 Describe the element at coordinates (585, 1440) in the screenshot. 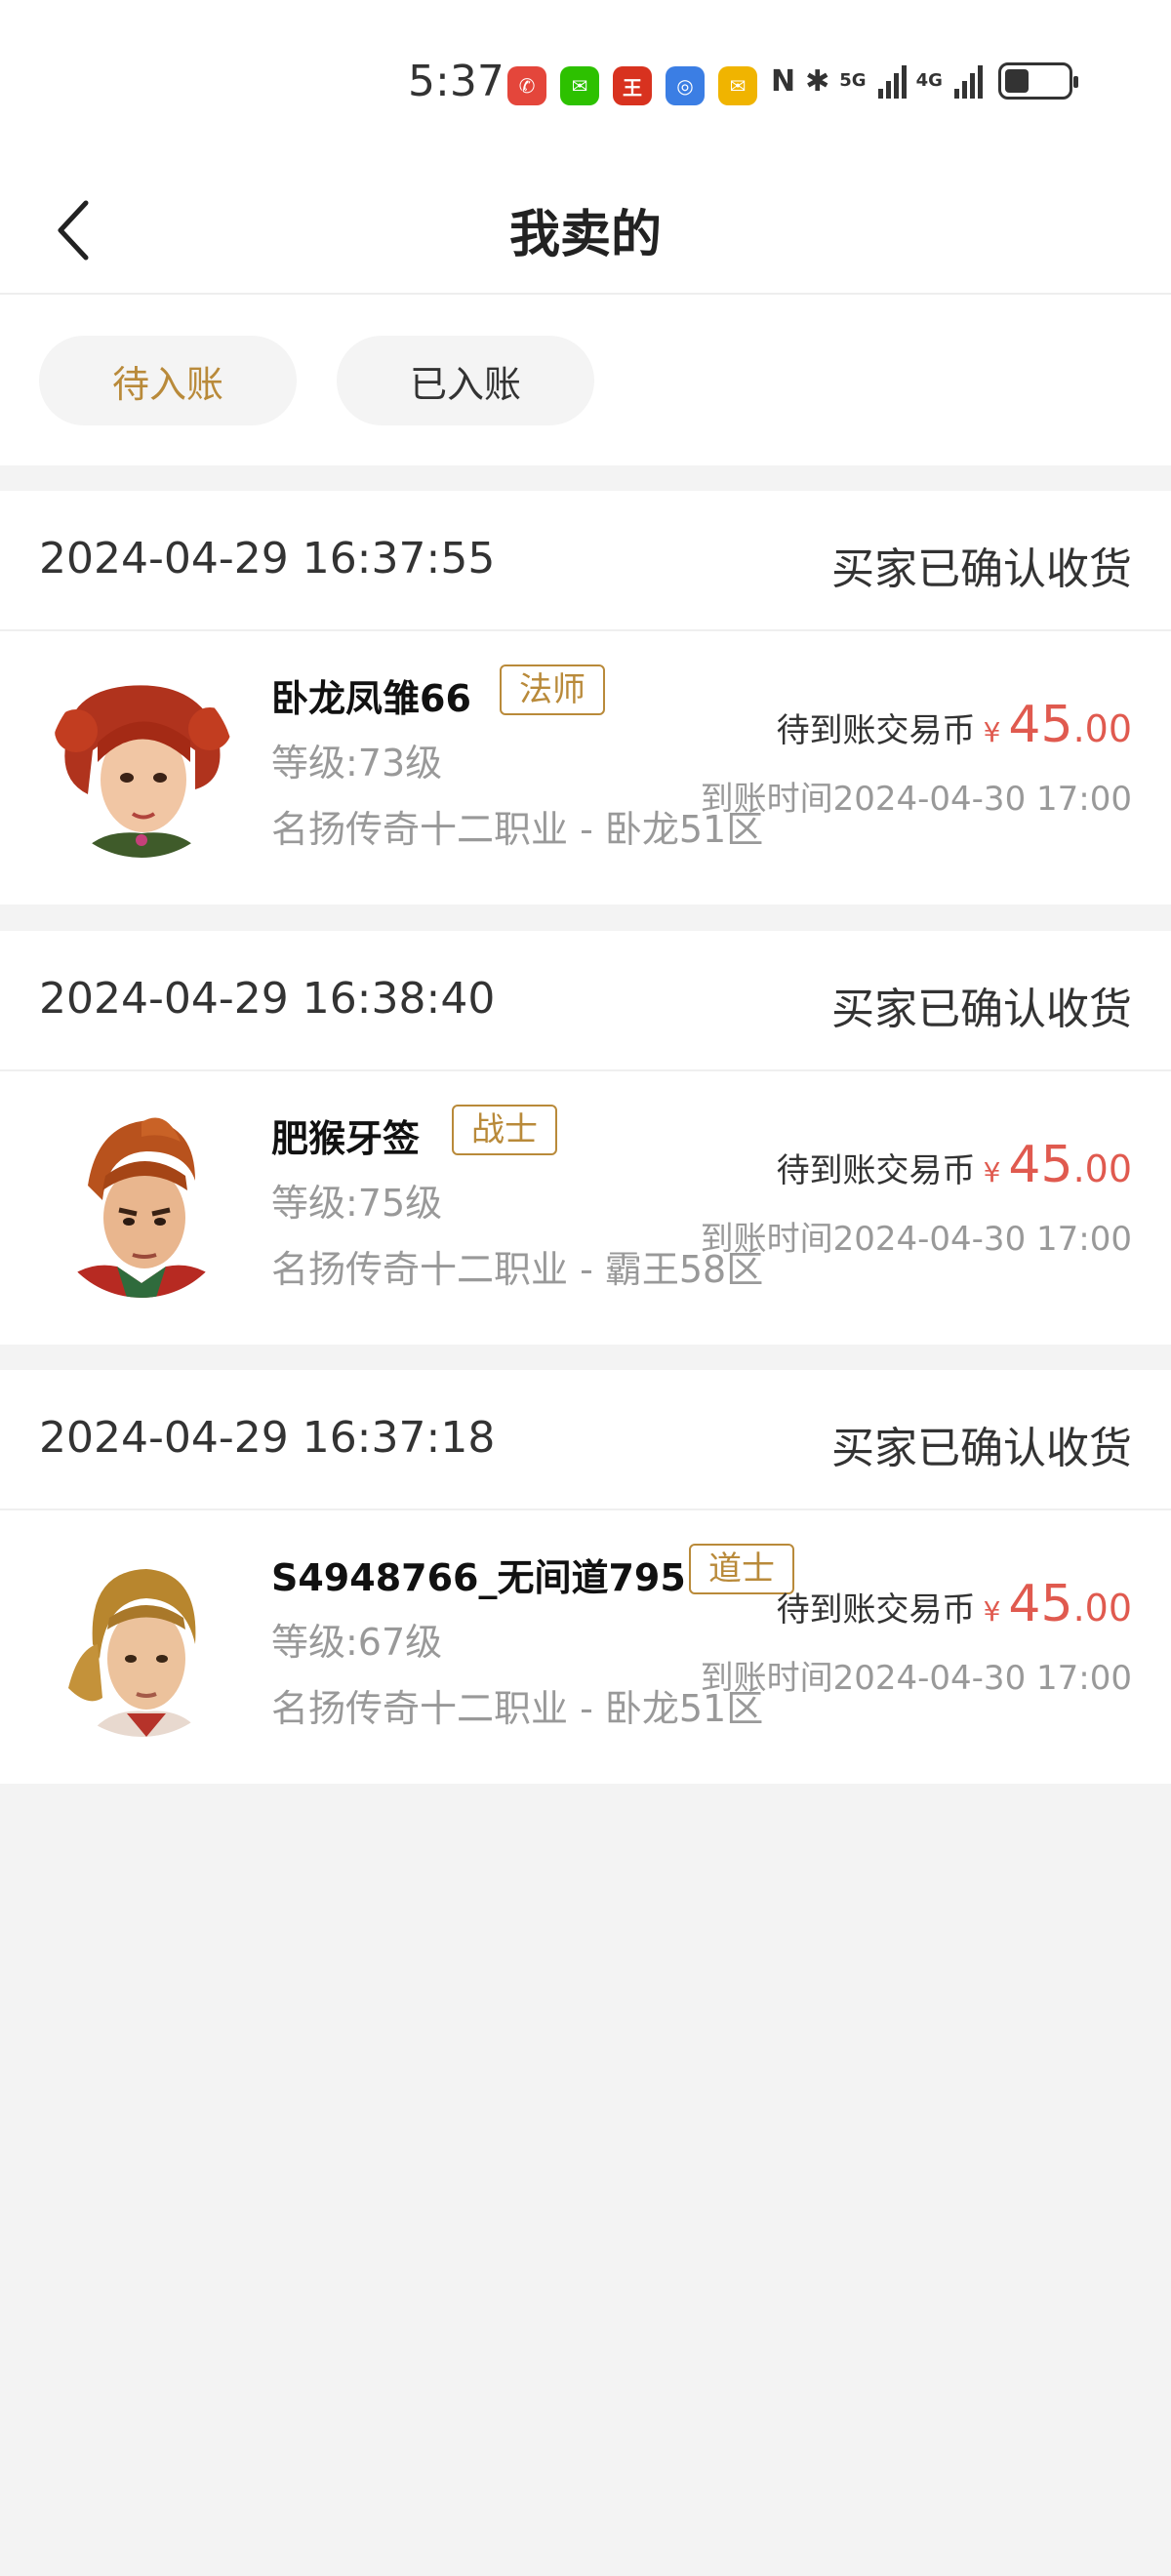

I see `order-card-header: 2024-04-29 16:37:18 买家已确认收货` at that location.